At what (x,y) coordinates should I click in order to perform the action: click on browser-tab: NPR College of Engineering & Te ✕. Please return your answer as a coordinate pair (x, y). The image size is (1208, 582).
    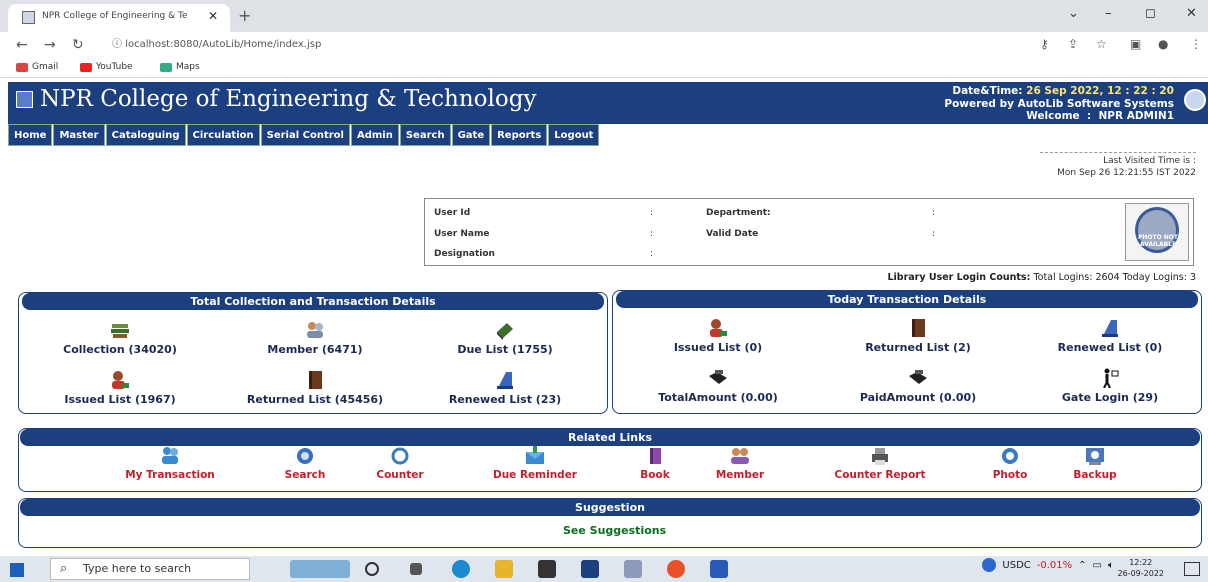
    Looking at the image, I should click on (119, 18).